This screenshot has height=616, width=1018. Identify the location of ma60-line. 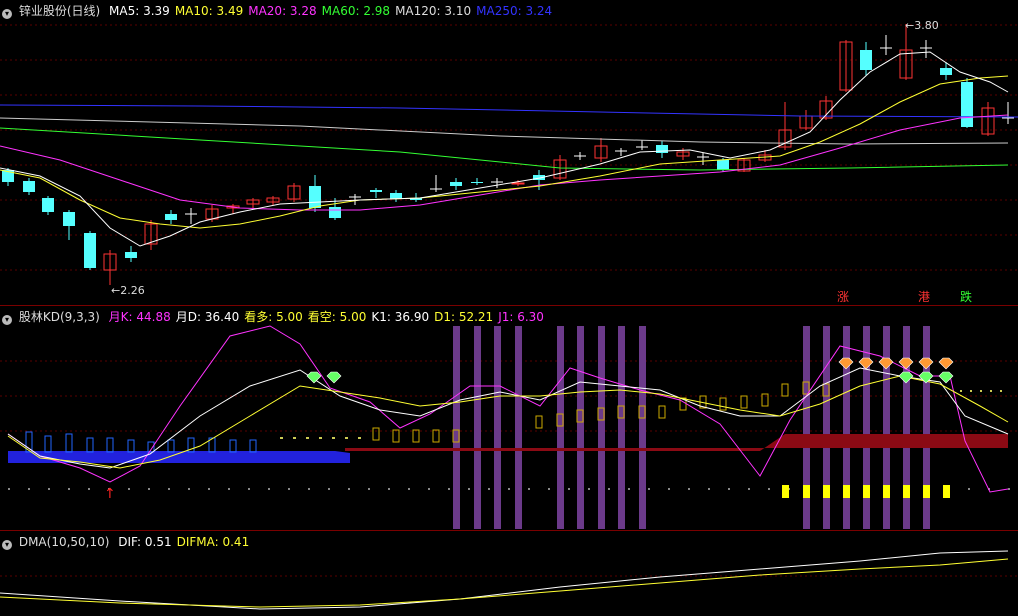
(504, 149).